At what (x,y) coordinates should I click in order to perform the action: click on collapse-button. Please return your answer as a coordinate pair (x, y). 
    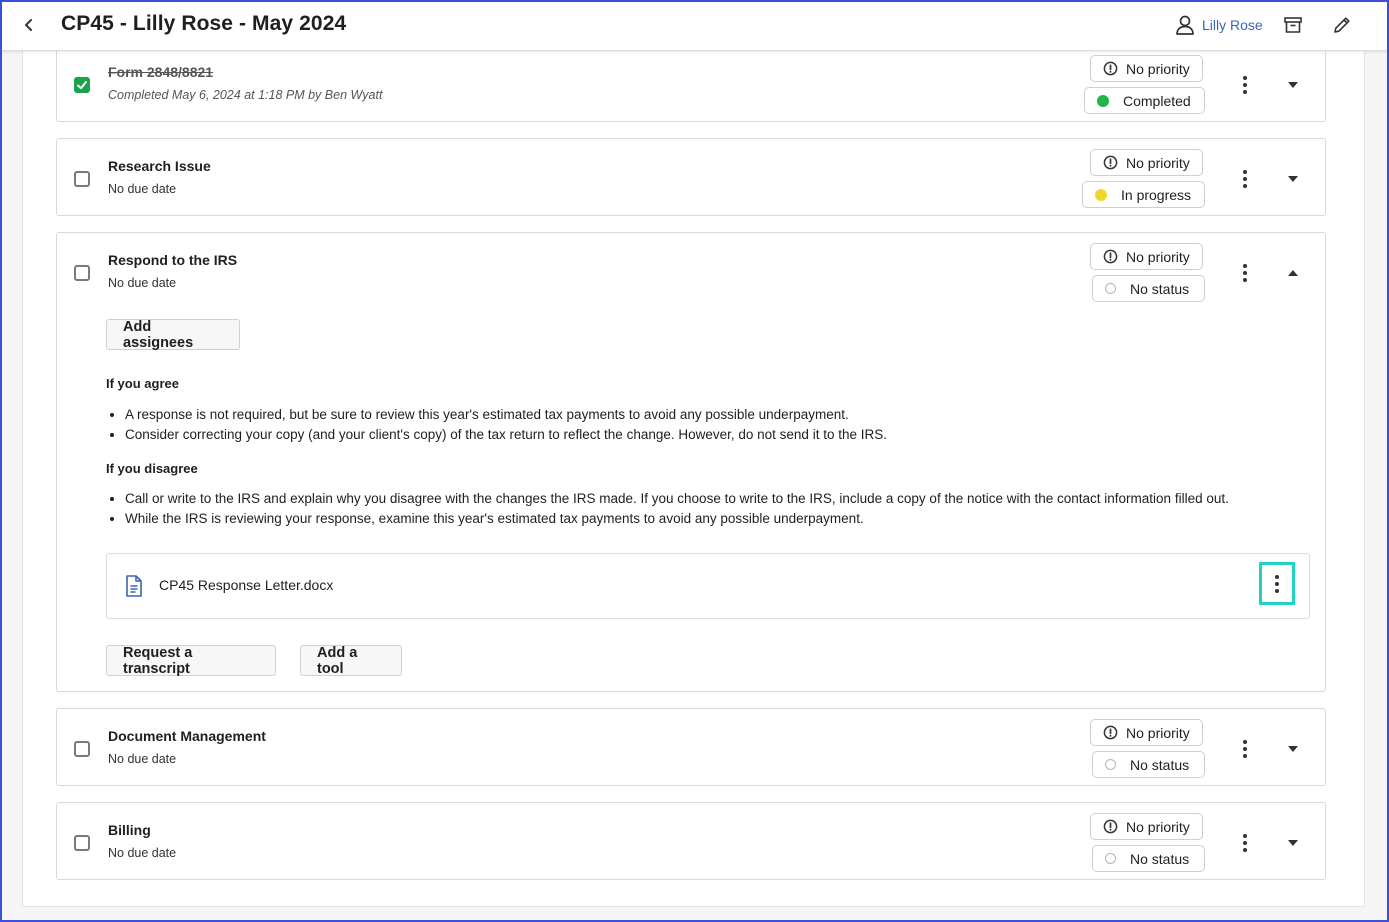
    Looking at the image, I should click on (1293, 273).